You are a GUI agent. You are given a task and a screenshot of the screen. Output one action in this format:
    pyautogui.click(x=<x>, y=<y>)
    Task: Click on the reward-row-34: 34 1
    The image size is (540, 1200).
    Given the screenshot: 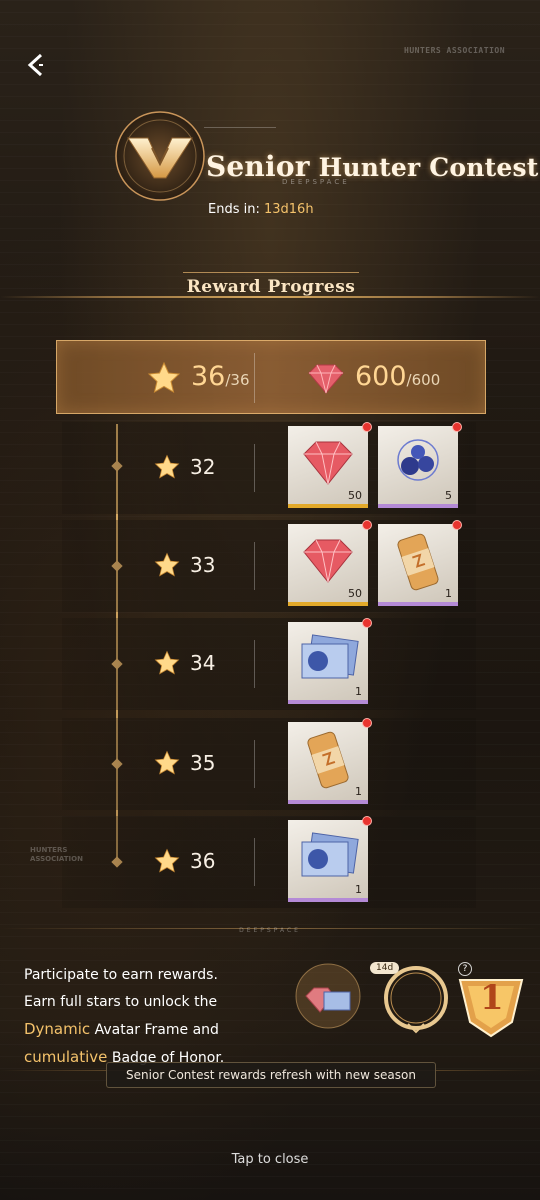 What is the action you would take?
    pyautogui.click(x=269, y=664)
    